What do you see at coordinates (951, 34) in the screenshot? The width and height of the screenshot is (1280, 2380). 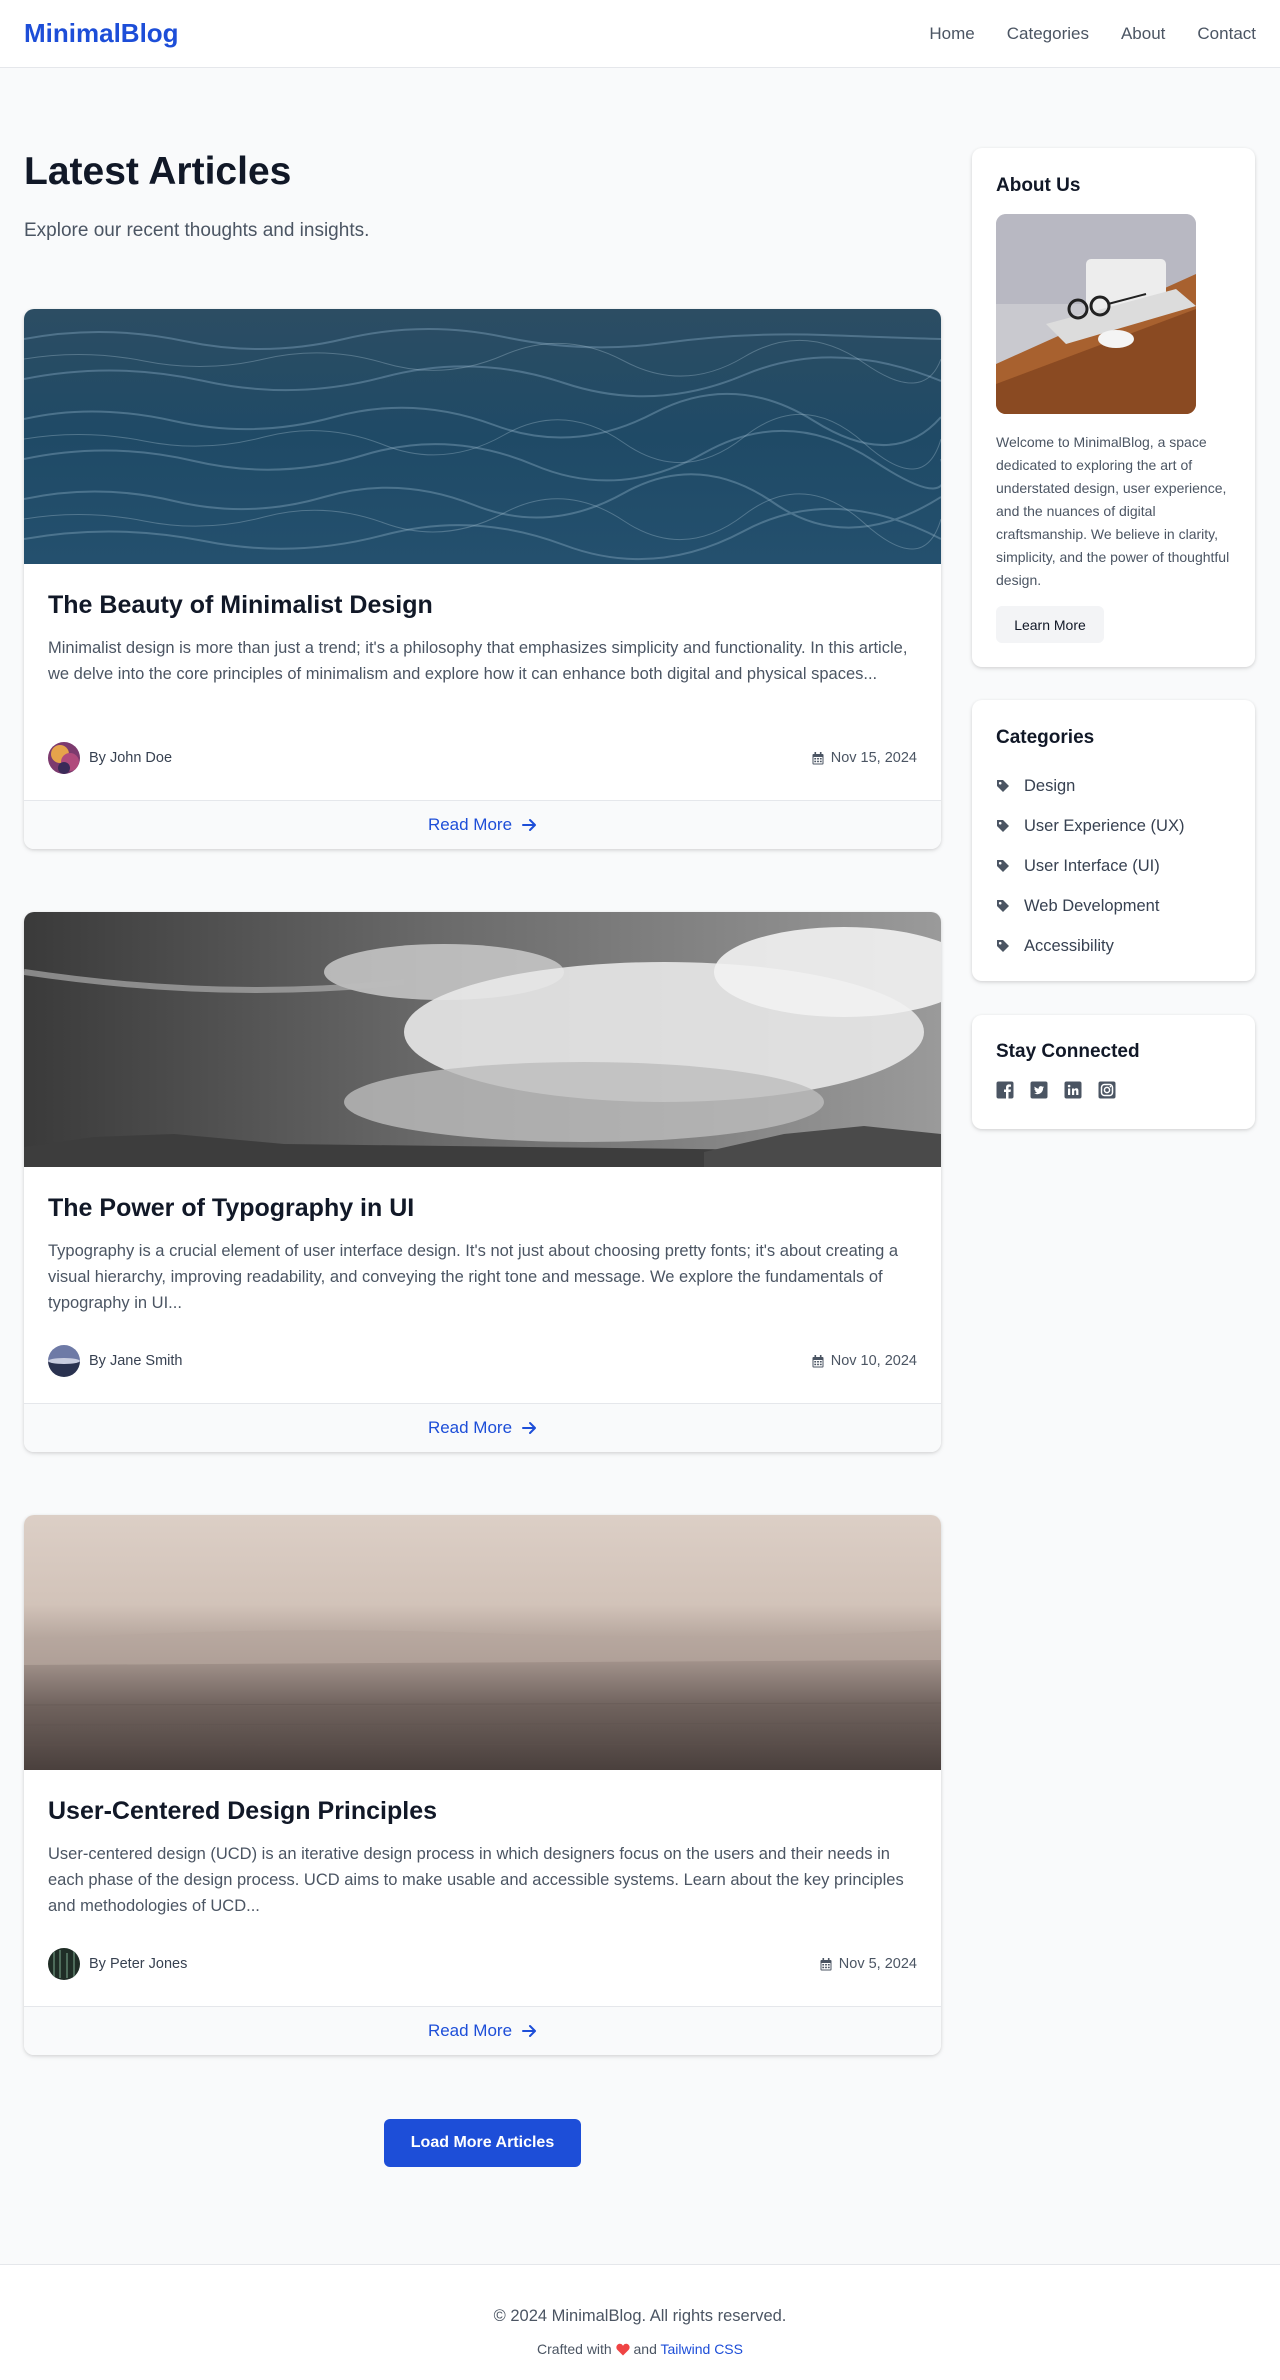 I see `nav-link-home: Home` at bounding box center [951, 34].